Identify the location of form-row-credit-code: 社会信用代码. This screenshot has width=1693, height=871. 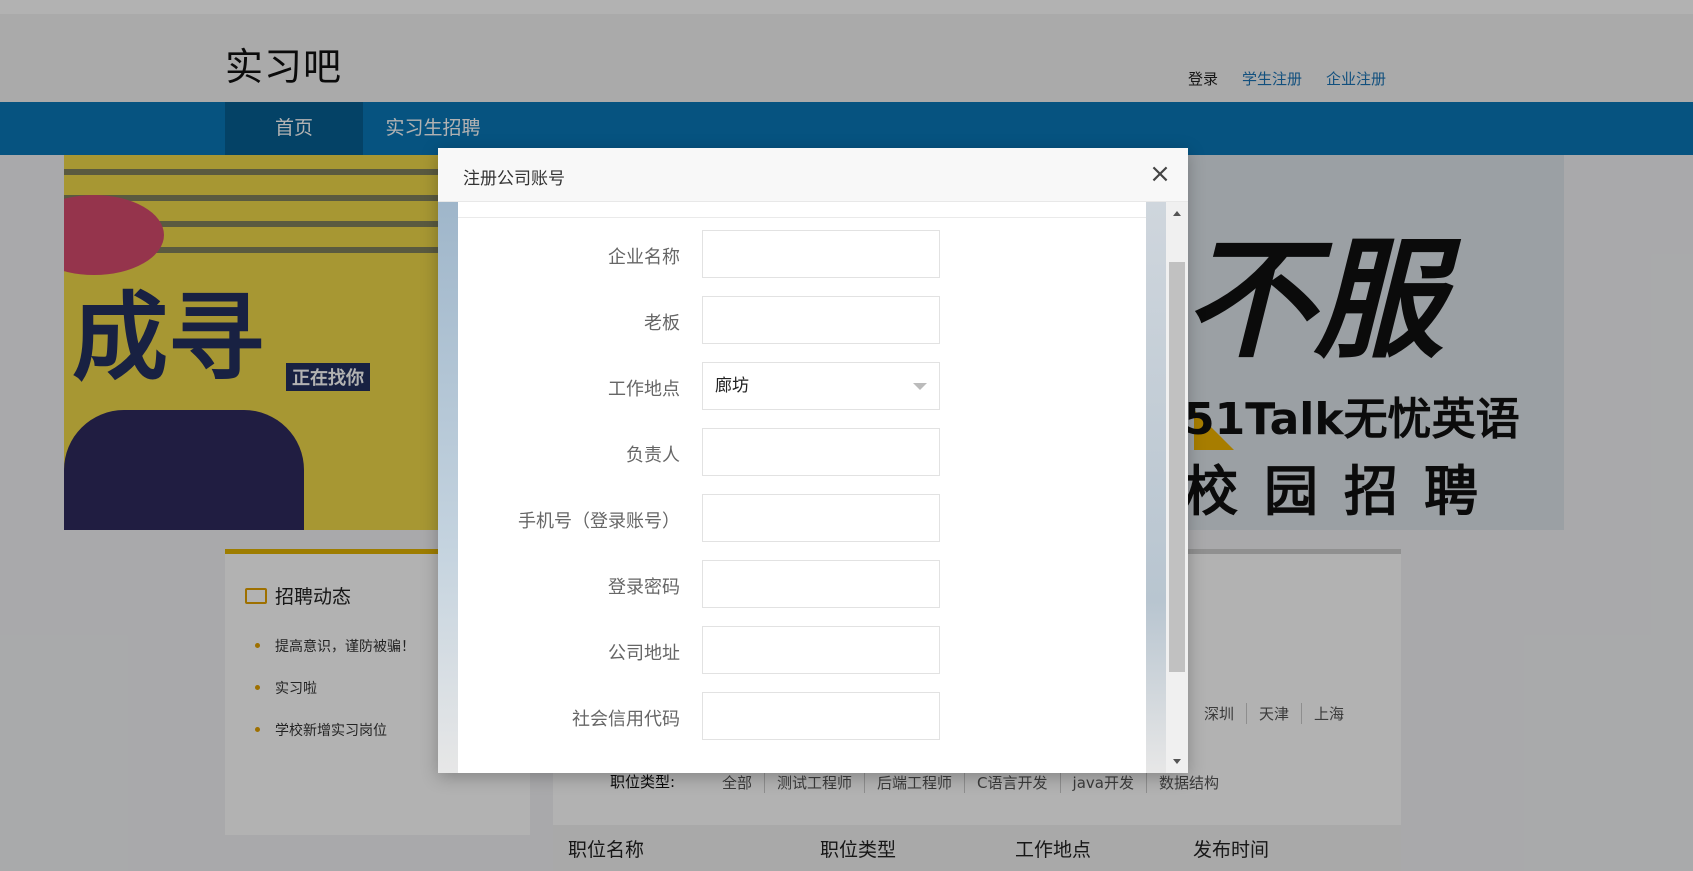
(802, 716).